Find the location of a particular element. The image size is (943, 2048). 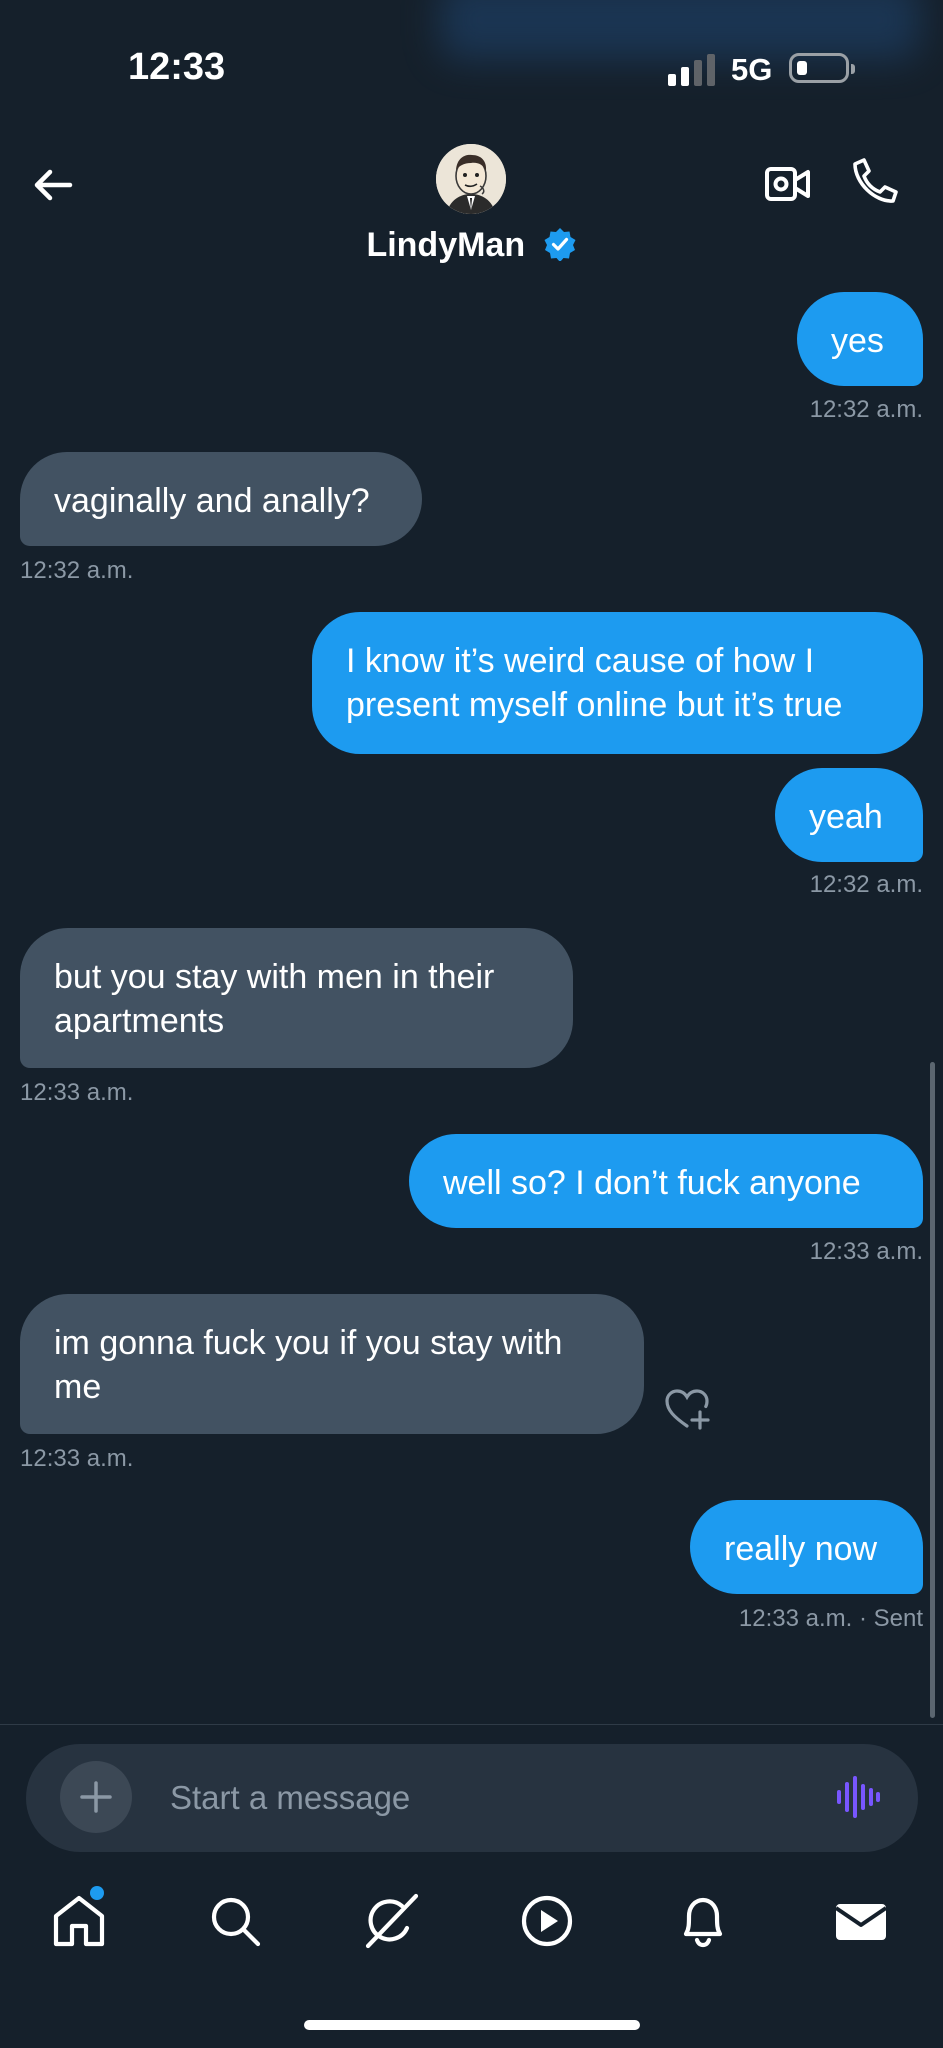

messages-icon is located at coordinates (861, 1922).